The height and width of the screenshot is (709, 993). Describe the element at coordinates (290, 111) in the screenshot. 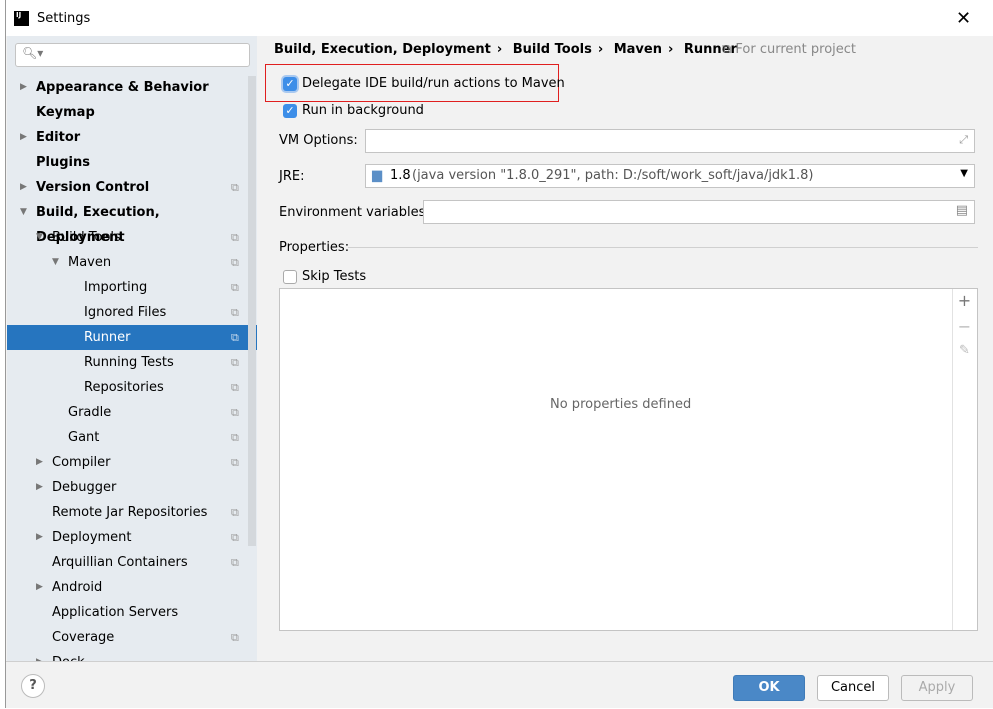

I see `run-in-background-checkbox: ✓` at that location.